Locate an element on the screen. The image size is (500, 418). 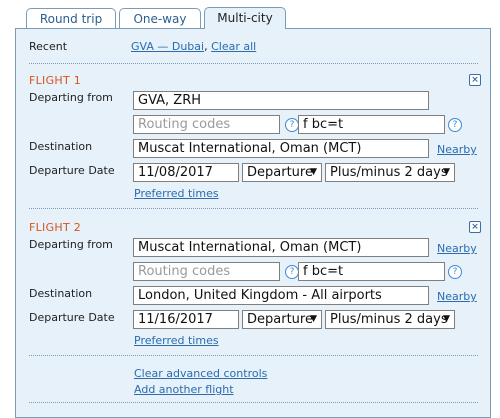
flight-2-time-type-value: Departure is located at coordinates (280, 319).